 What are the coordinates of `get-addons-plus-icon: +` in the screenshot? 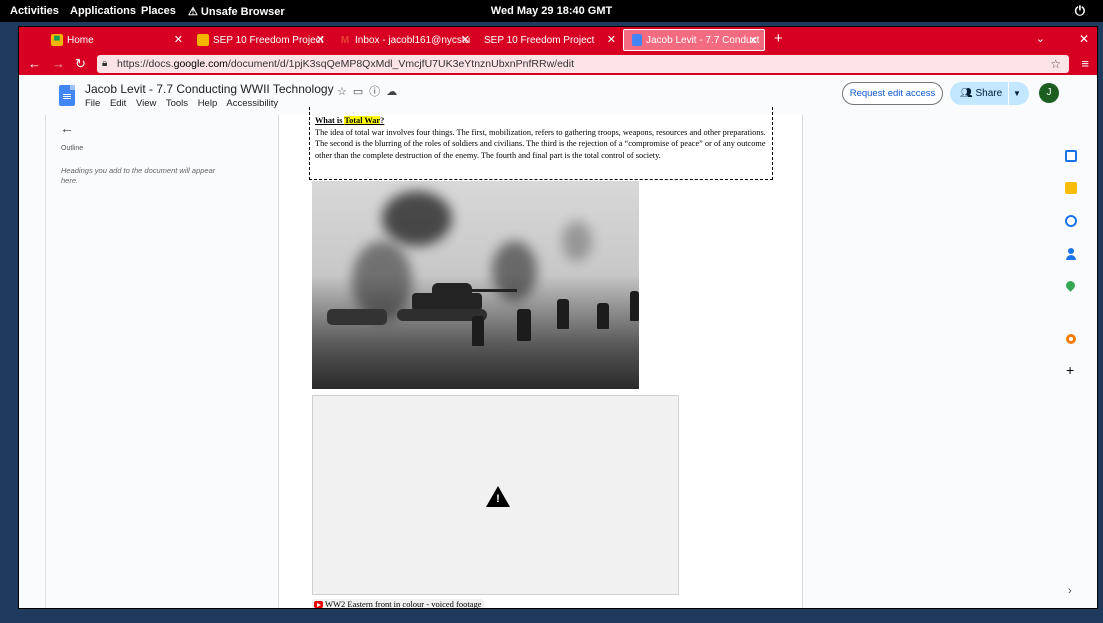 It's located at (1070, 370).